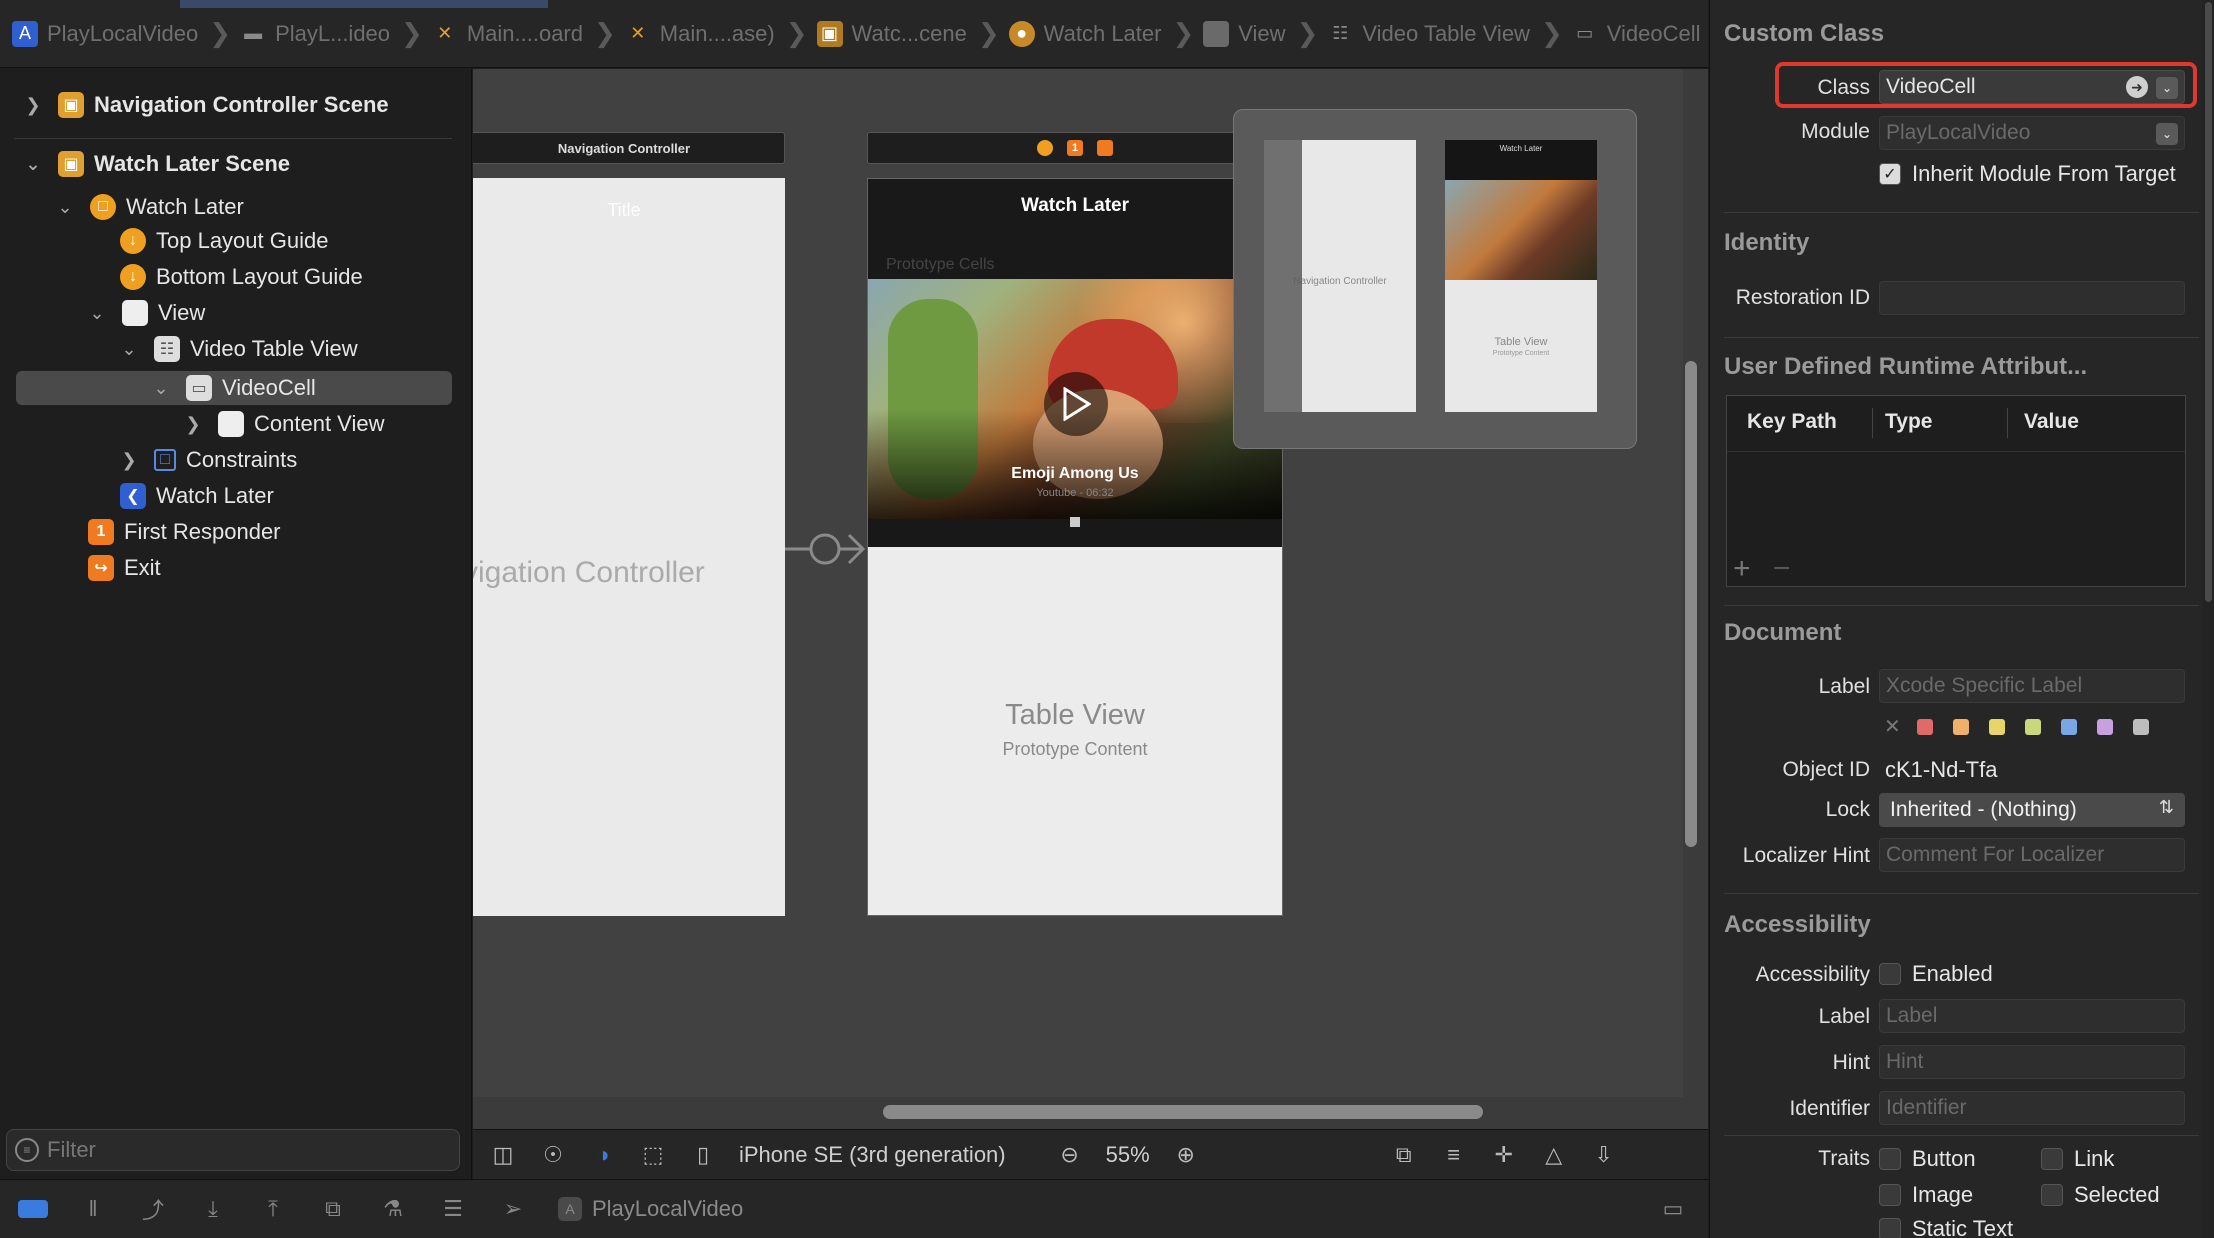 The width and height of the screenshot is (2214, 1238). Describe the element at coordinates (1961, 727) in the screenshot. I see `color-swatch-orange` at that location.